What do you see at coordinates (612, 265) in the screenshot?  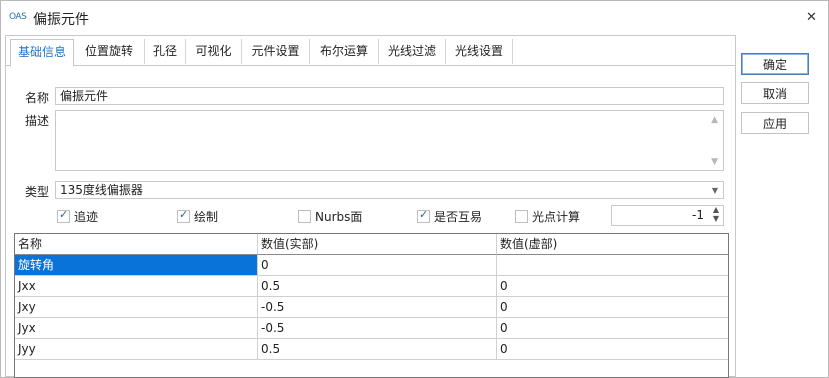 I see `cell-imag` at bounding box center [612, 265].